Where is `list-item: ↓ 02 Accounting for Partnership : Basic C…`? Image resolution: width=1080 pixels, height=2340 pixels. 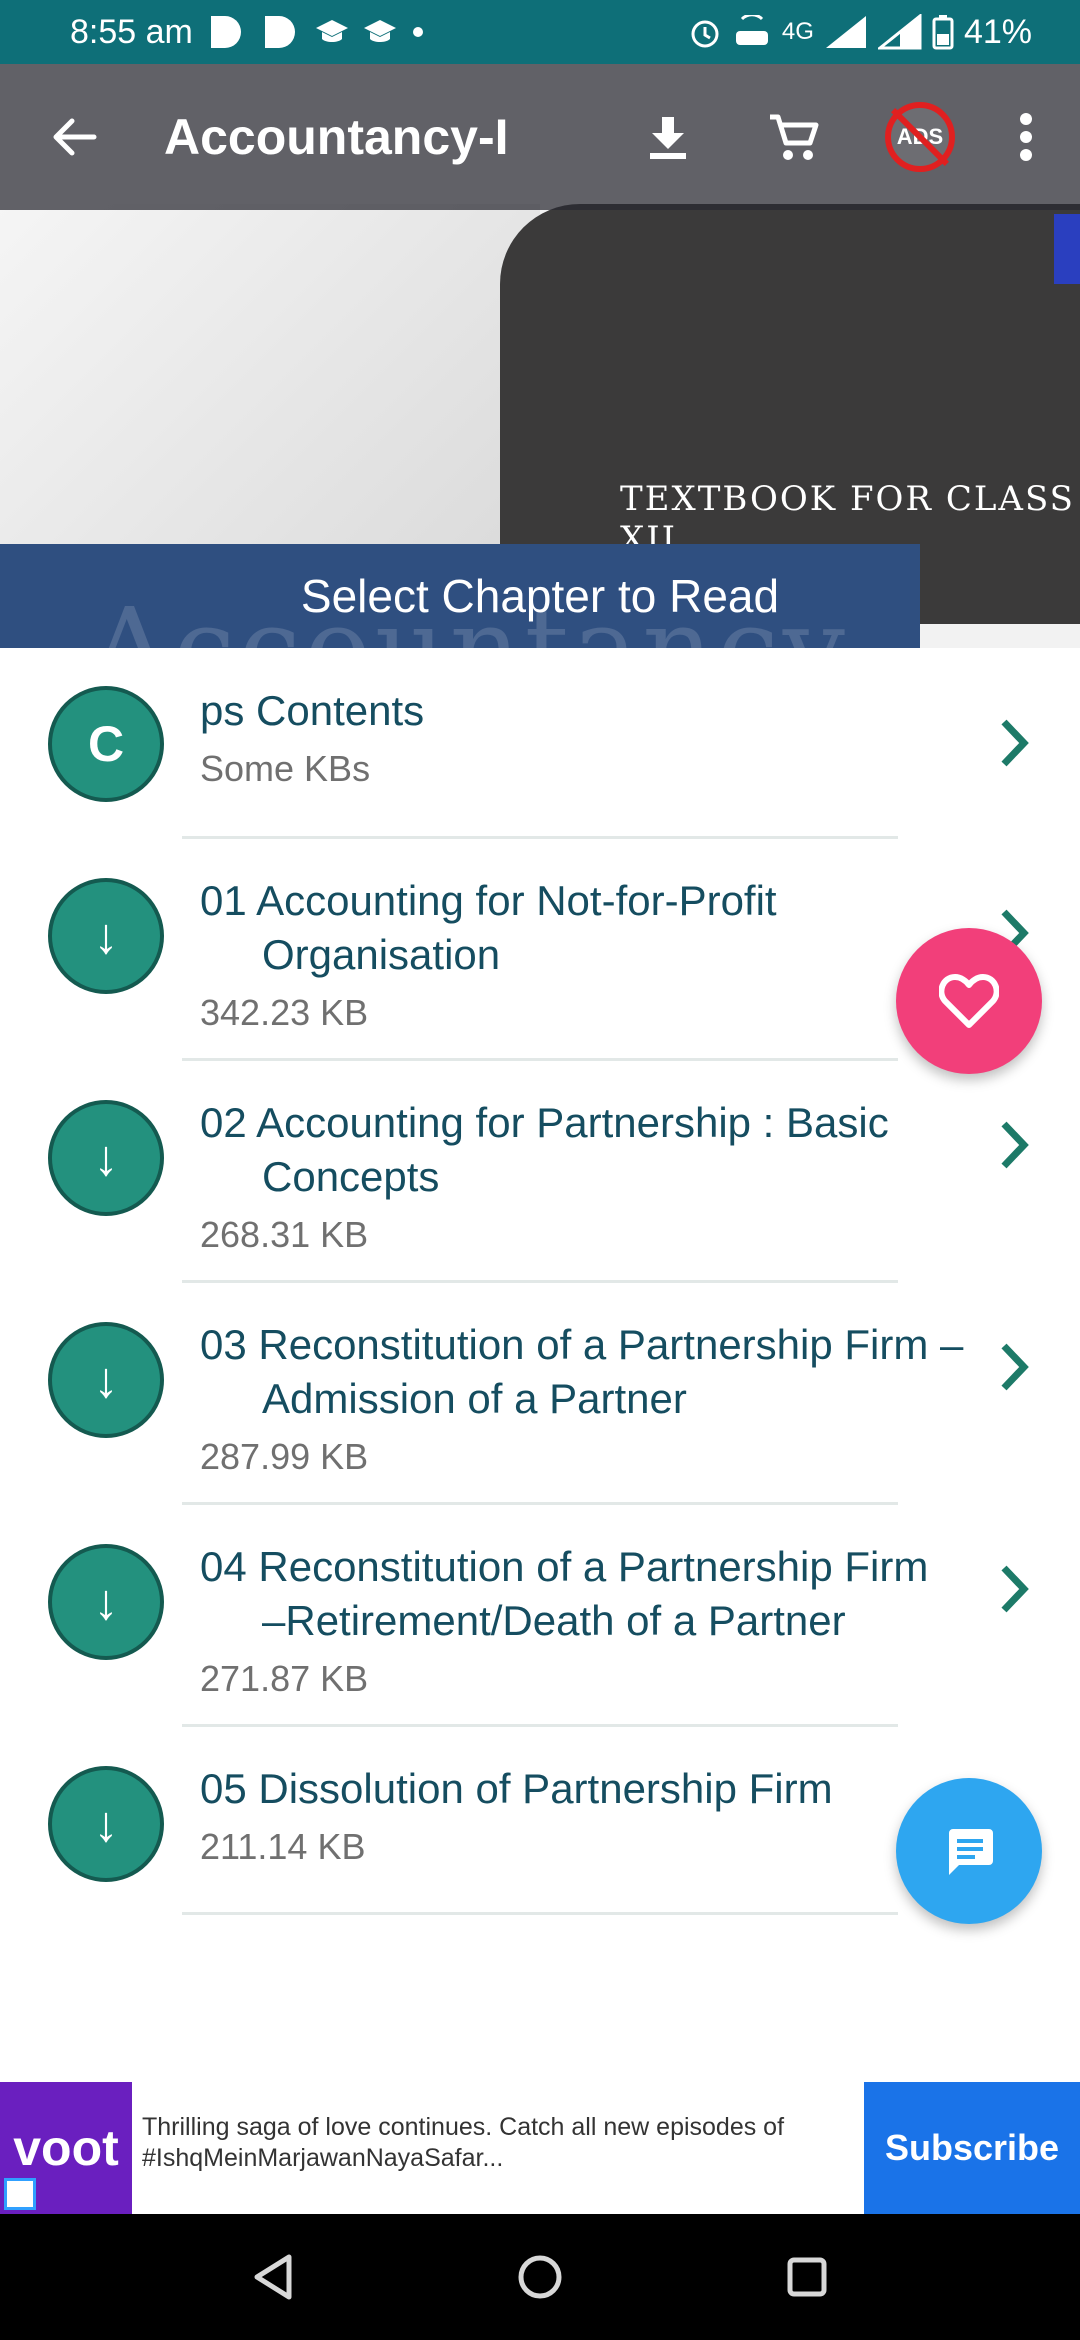
list-item: ↓ 02 Accounting for Partnership : Basic C… is located at coordinates (540, 1171).